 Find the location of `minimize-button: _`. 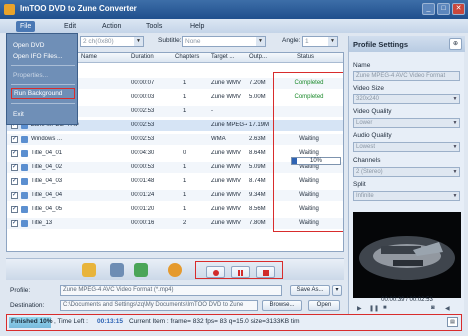

minimize-button: _ is located at coordinates (428, 9).